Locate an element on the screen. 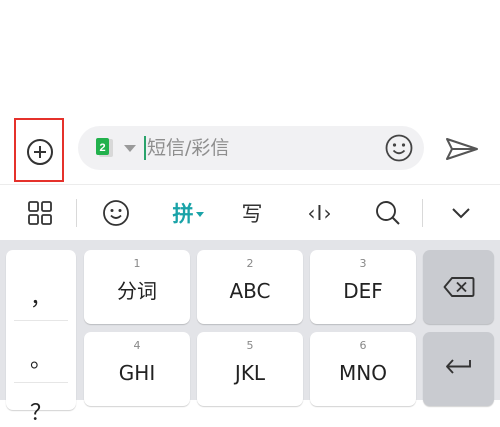  backspace-icon-wrap is located at coordinates (458, 287).